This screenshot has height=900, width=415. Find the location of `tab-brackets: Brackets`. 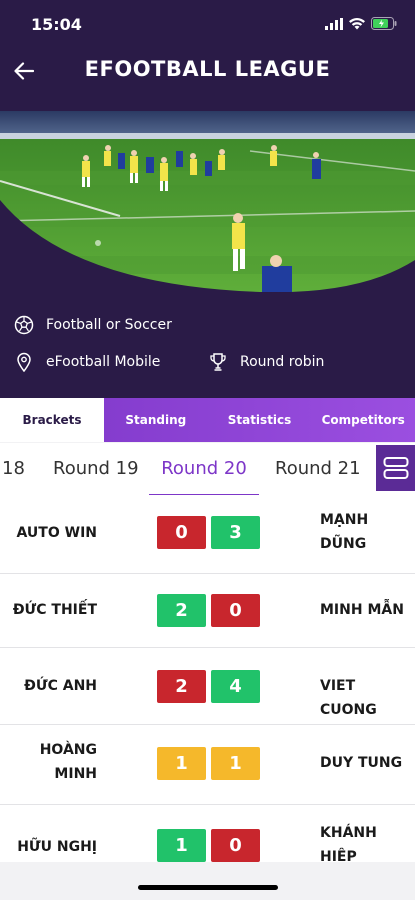

tab-brackets: Brackets is located at coordinates (52, 420).